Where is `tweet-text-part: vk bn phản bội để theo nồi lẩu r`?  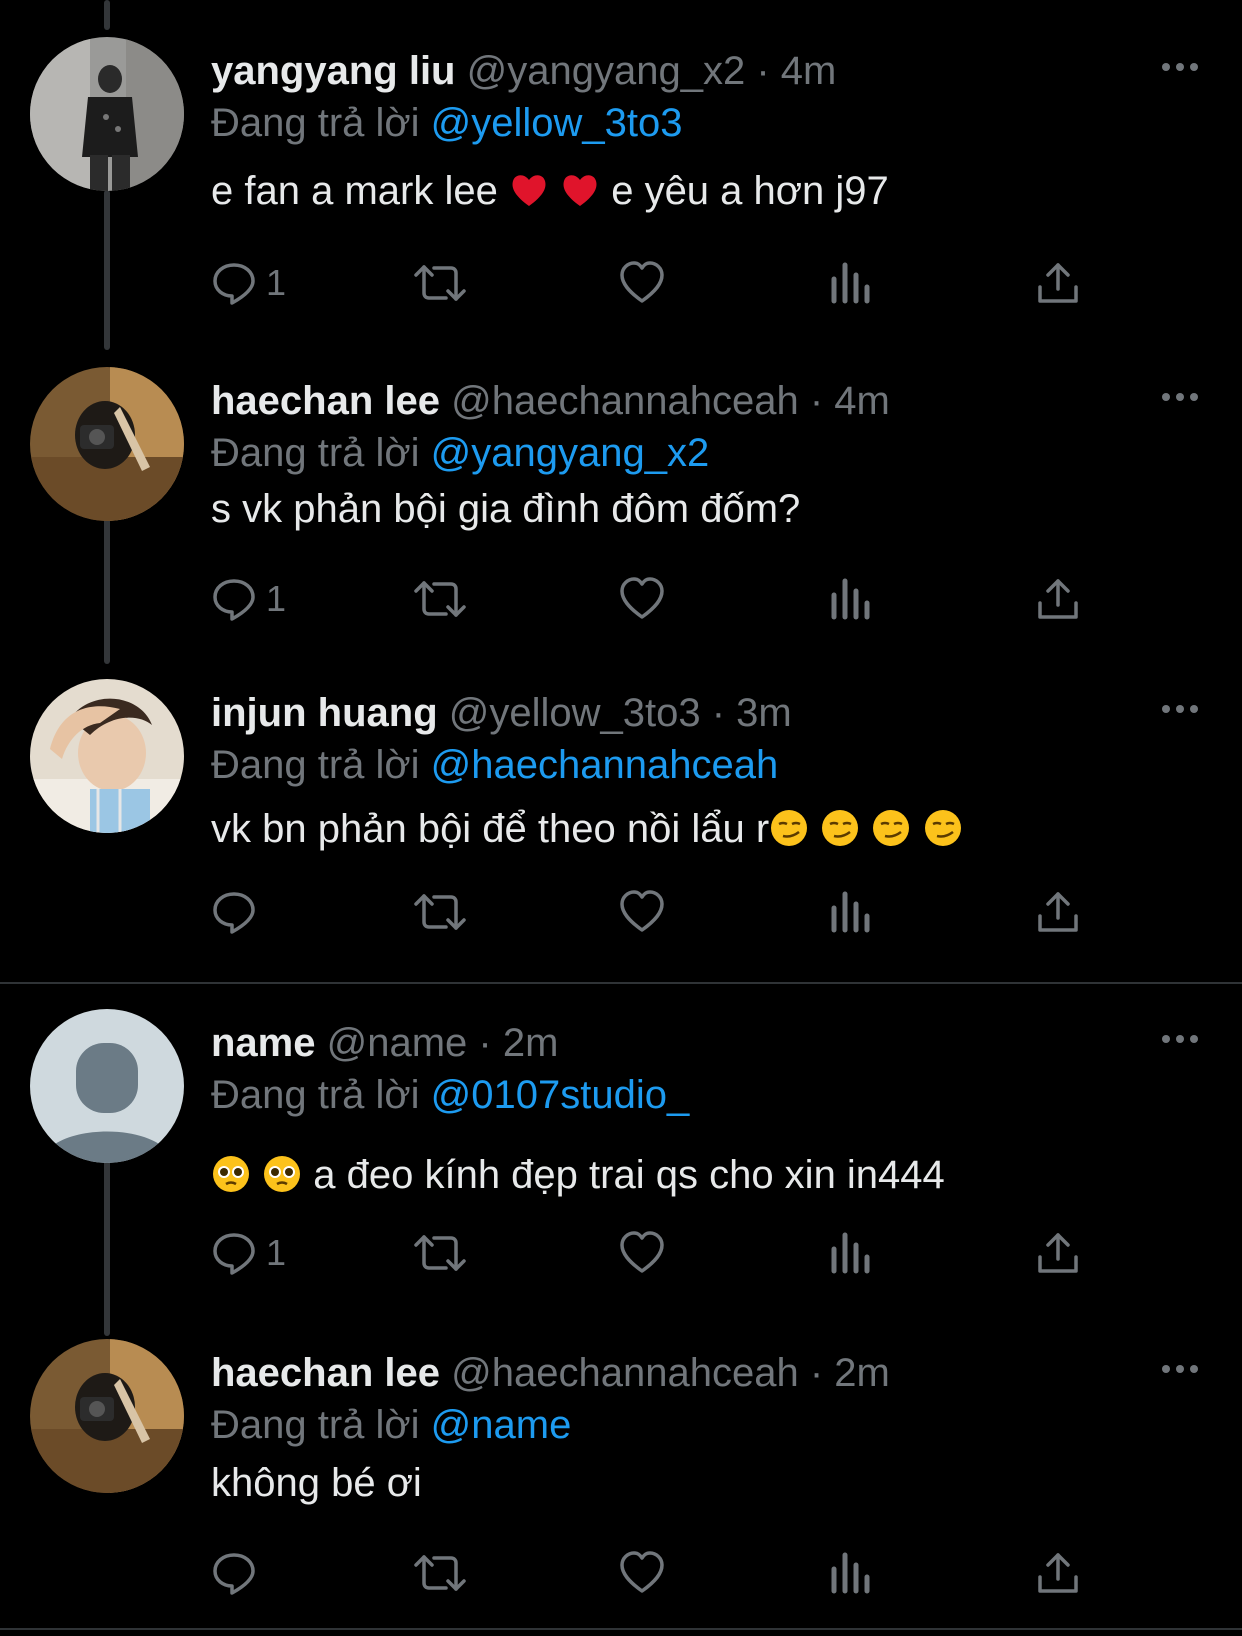 tweet-text-part: vk bn phản bội để theo nồi lẩu r is located at coordinates (490, 829).